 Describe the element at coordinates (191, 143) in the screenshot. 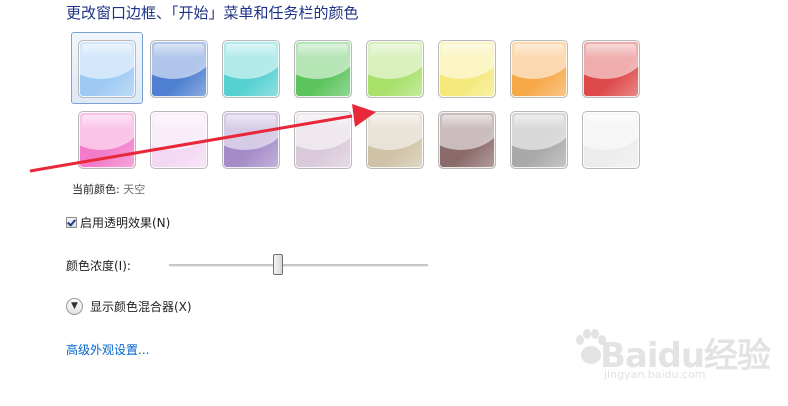

I see `arrow-shaft` at that location.